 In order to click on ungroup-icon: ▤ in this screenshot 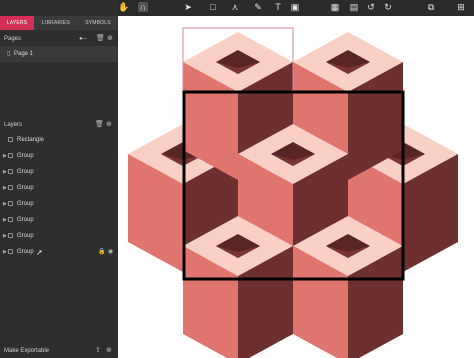, I will do `click(354, 7)`.